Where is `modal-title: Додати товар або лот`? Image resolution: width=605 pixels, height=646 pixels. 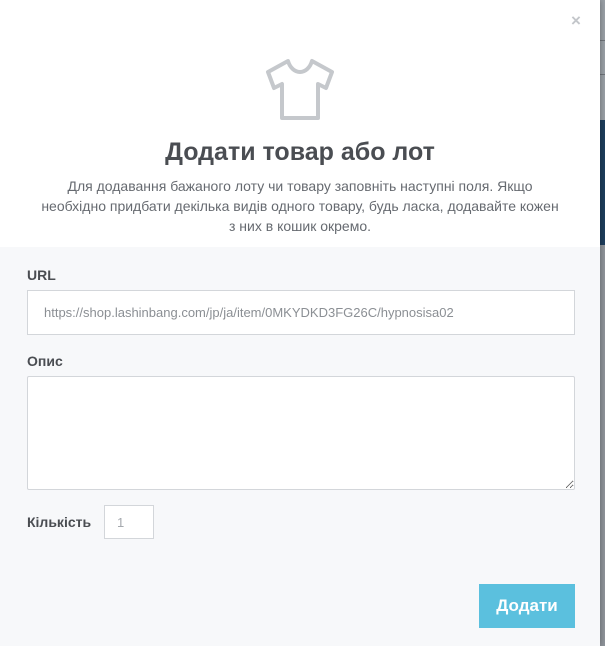 modal-title: Додати товар або лот is located at coordinates (300, 152).